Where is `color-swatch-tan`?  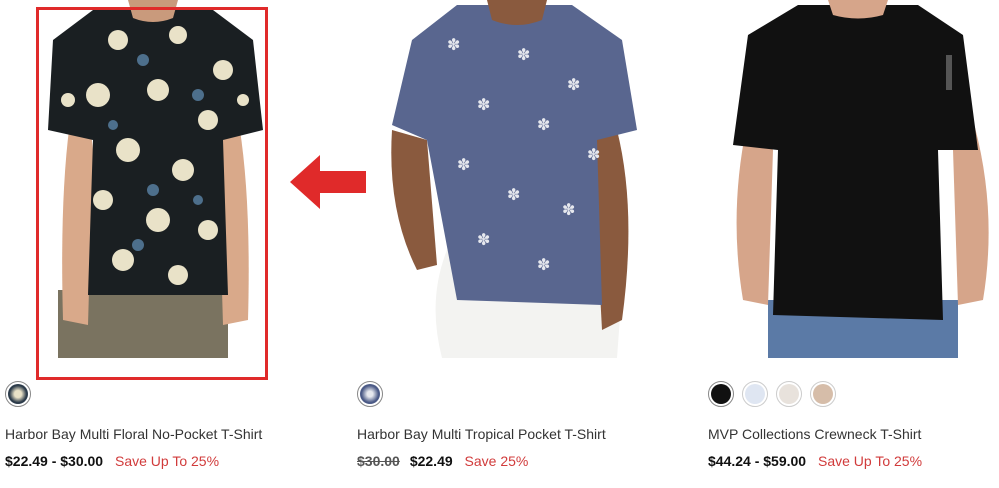
color-swatch-tan is located at coordinates (823, 394).